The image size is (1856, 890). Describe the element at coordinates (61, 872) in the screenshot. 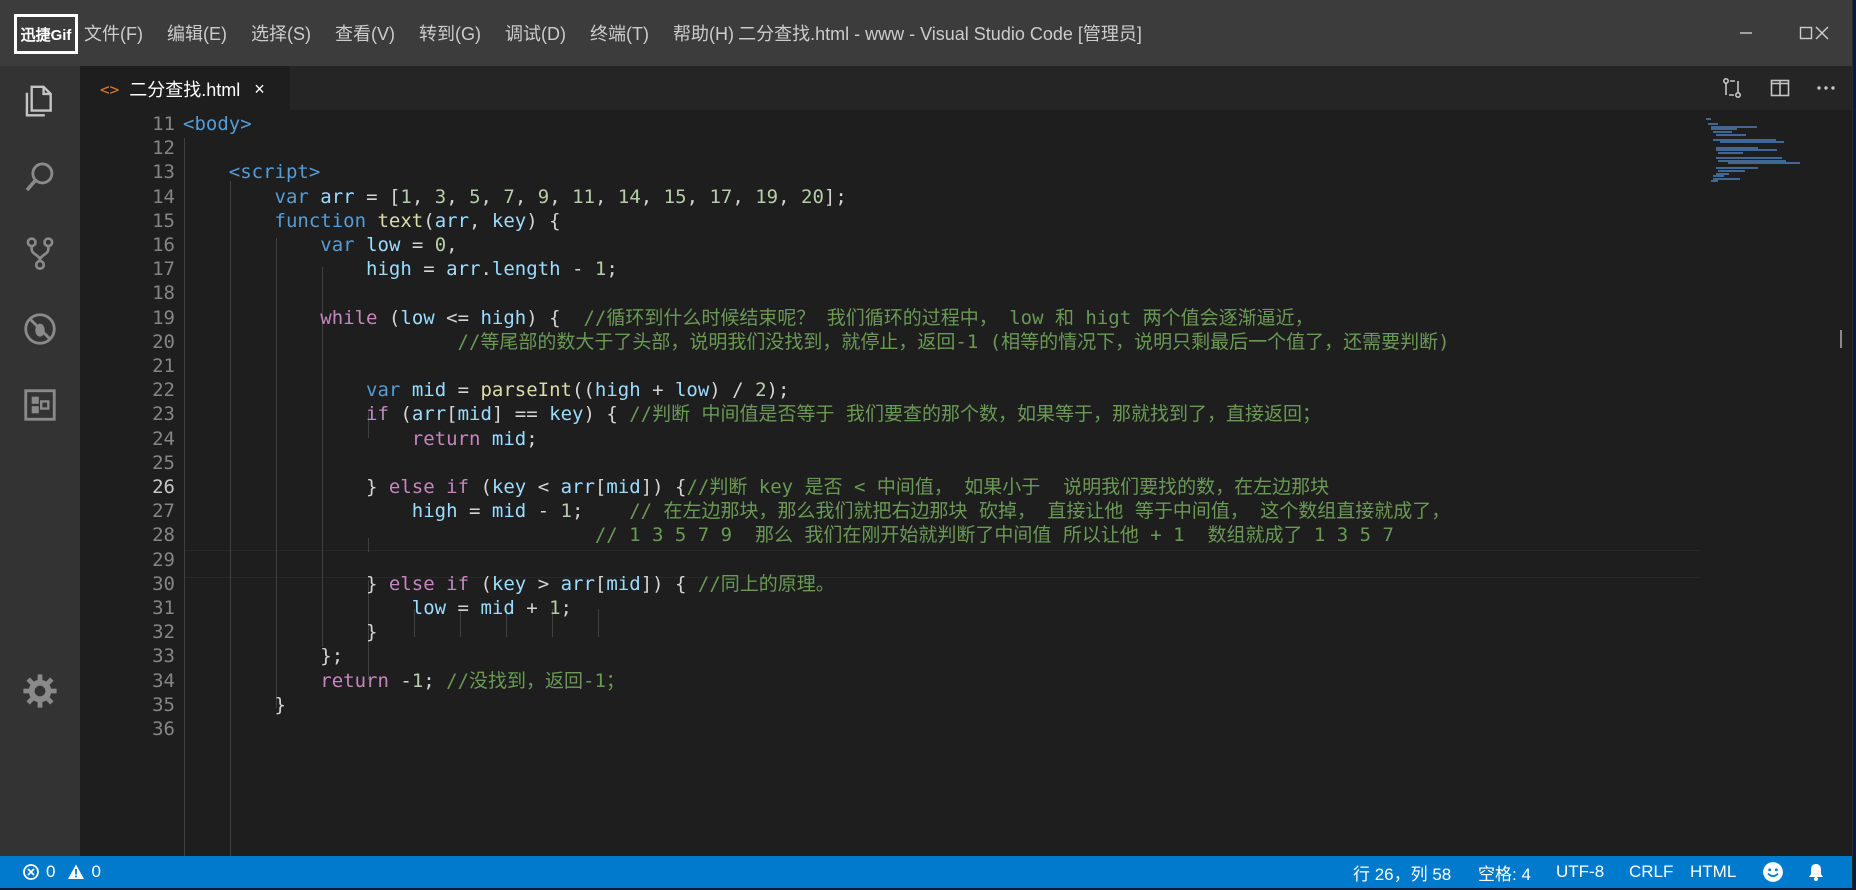

I see `problems-indicator: 0 0` at that location.